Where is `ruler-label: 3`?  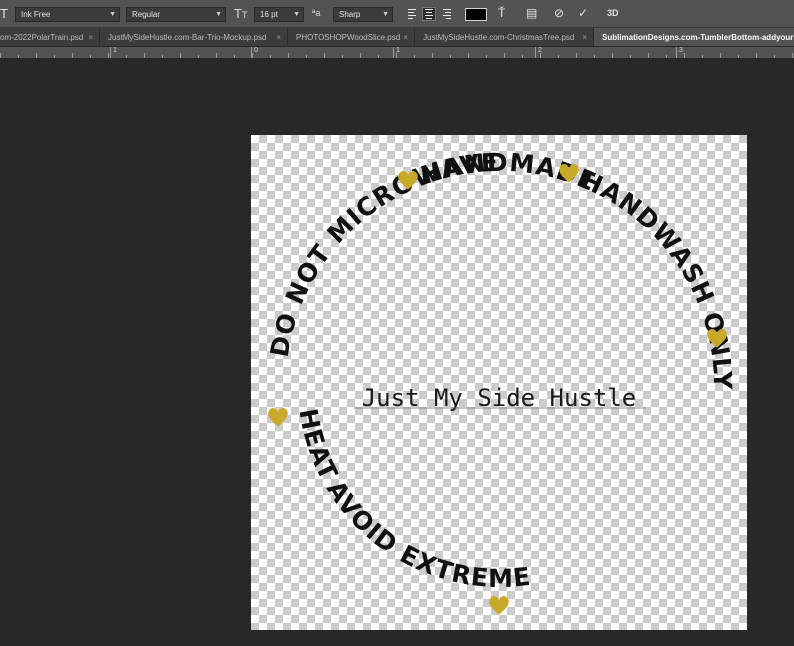 ruler-label: 3 is located at coordinates (681, 50).